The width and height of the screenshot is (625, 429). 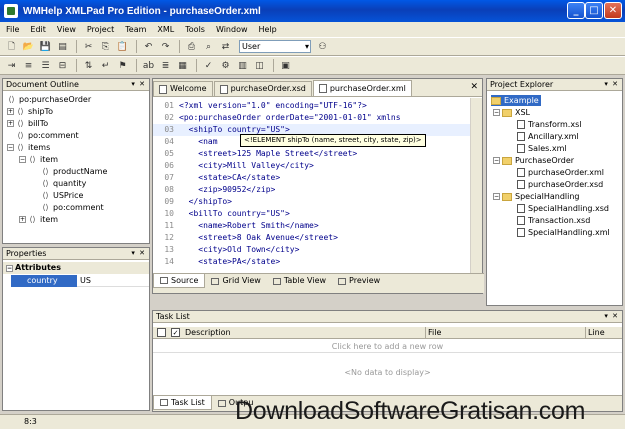 What do you see at coordinates (164, 280) in the screenshot?
I see `source-icon` at bounding box center [164, 280].